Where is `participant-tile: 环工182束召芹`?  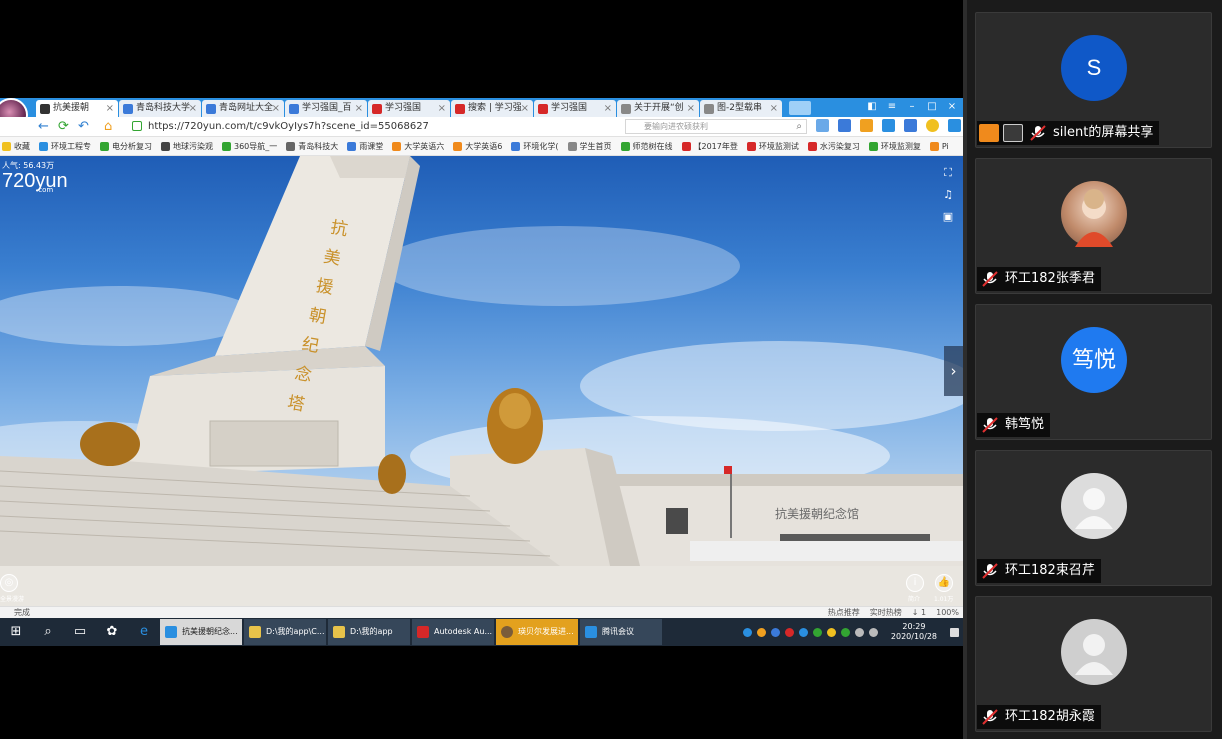 participant-tile: 环工182束召芹 is located at coordinates (1093, 518).